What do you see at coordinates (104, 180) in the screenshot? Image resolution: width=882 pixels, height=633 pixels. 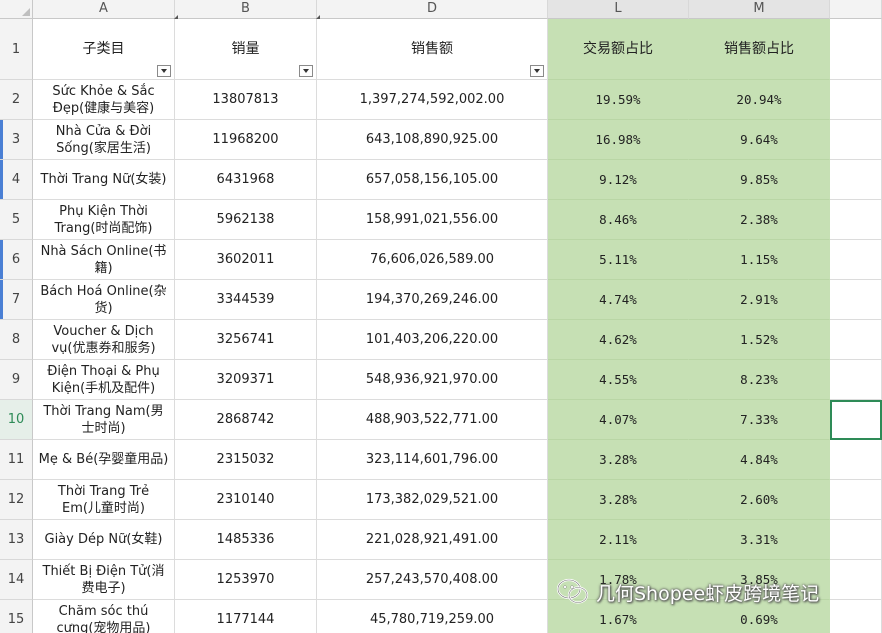 I see `cell-subcategory: Thời Trang Nữ(女装)` at bounding box center [104, 180].